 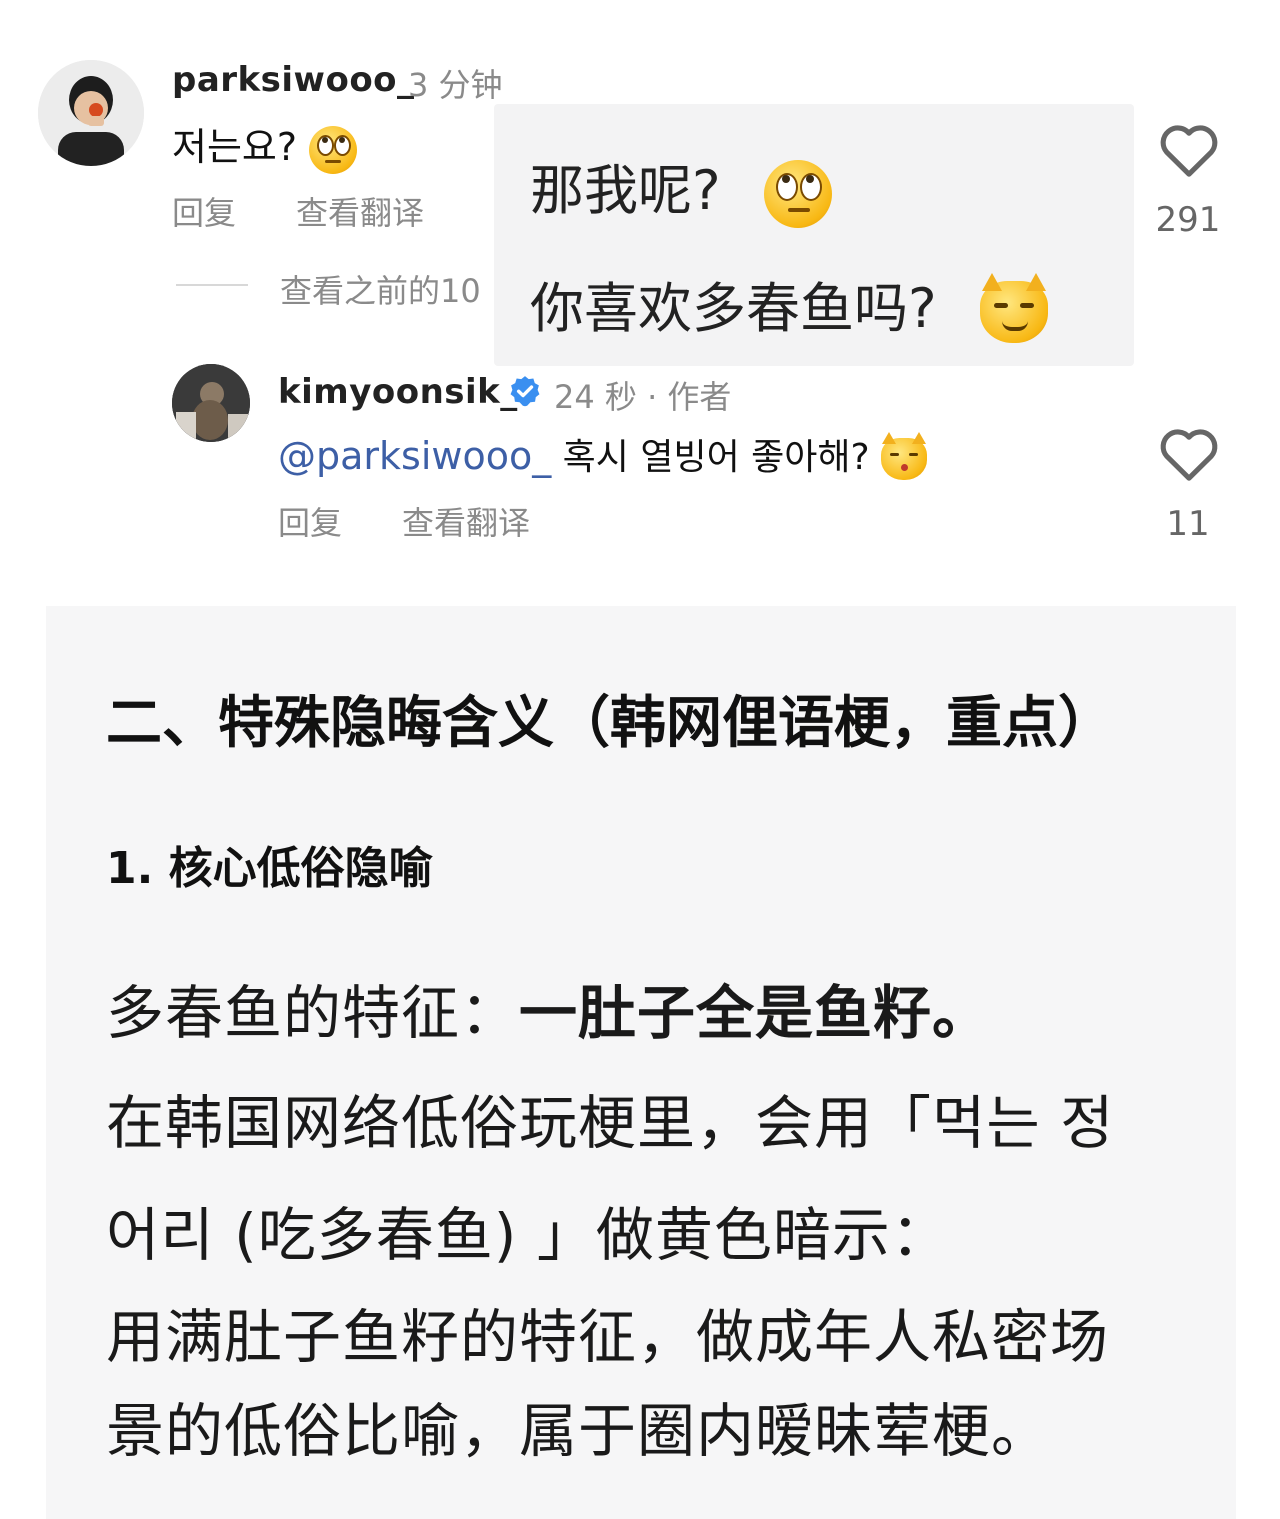 I want to click on comment1-text-body: 저는요?, so click(x=235, y=147).